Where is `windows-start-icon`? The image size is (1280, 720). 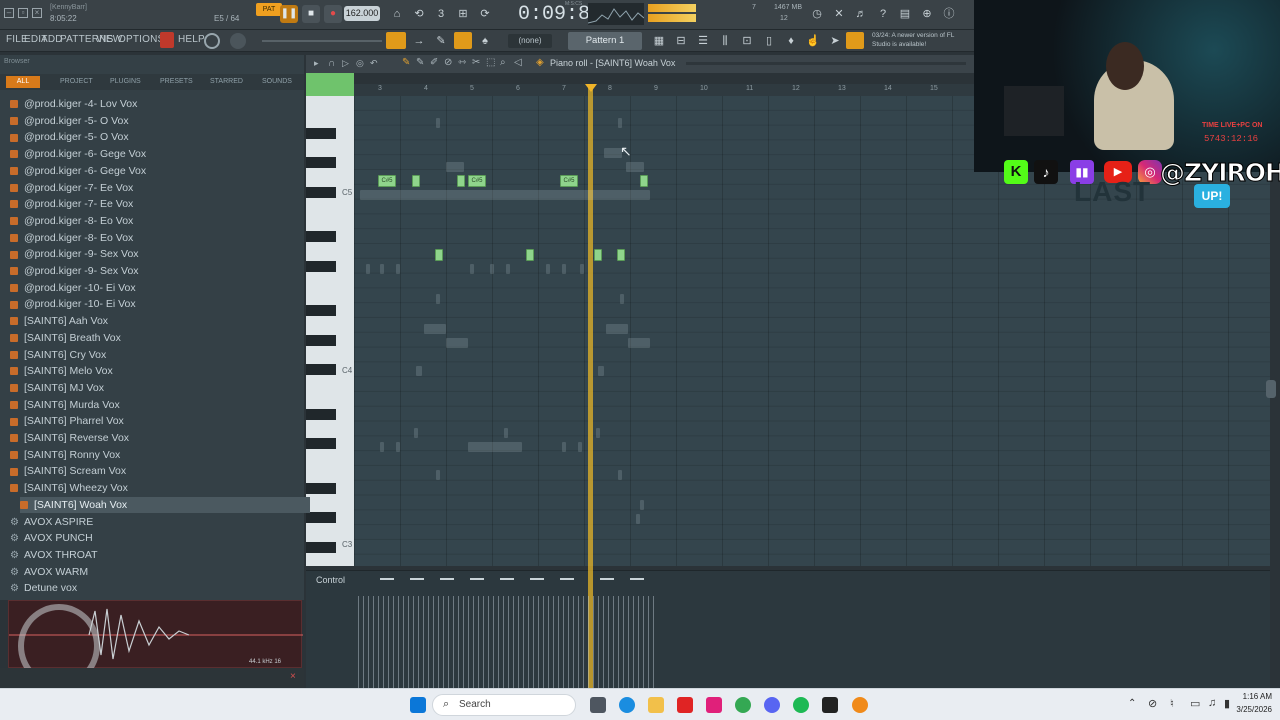
windows-start-icon is located at coordinates (418, 705).